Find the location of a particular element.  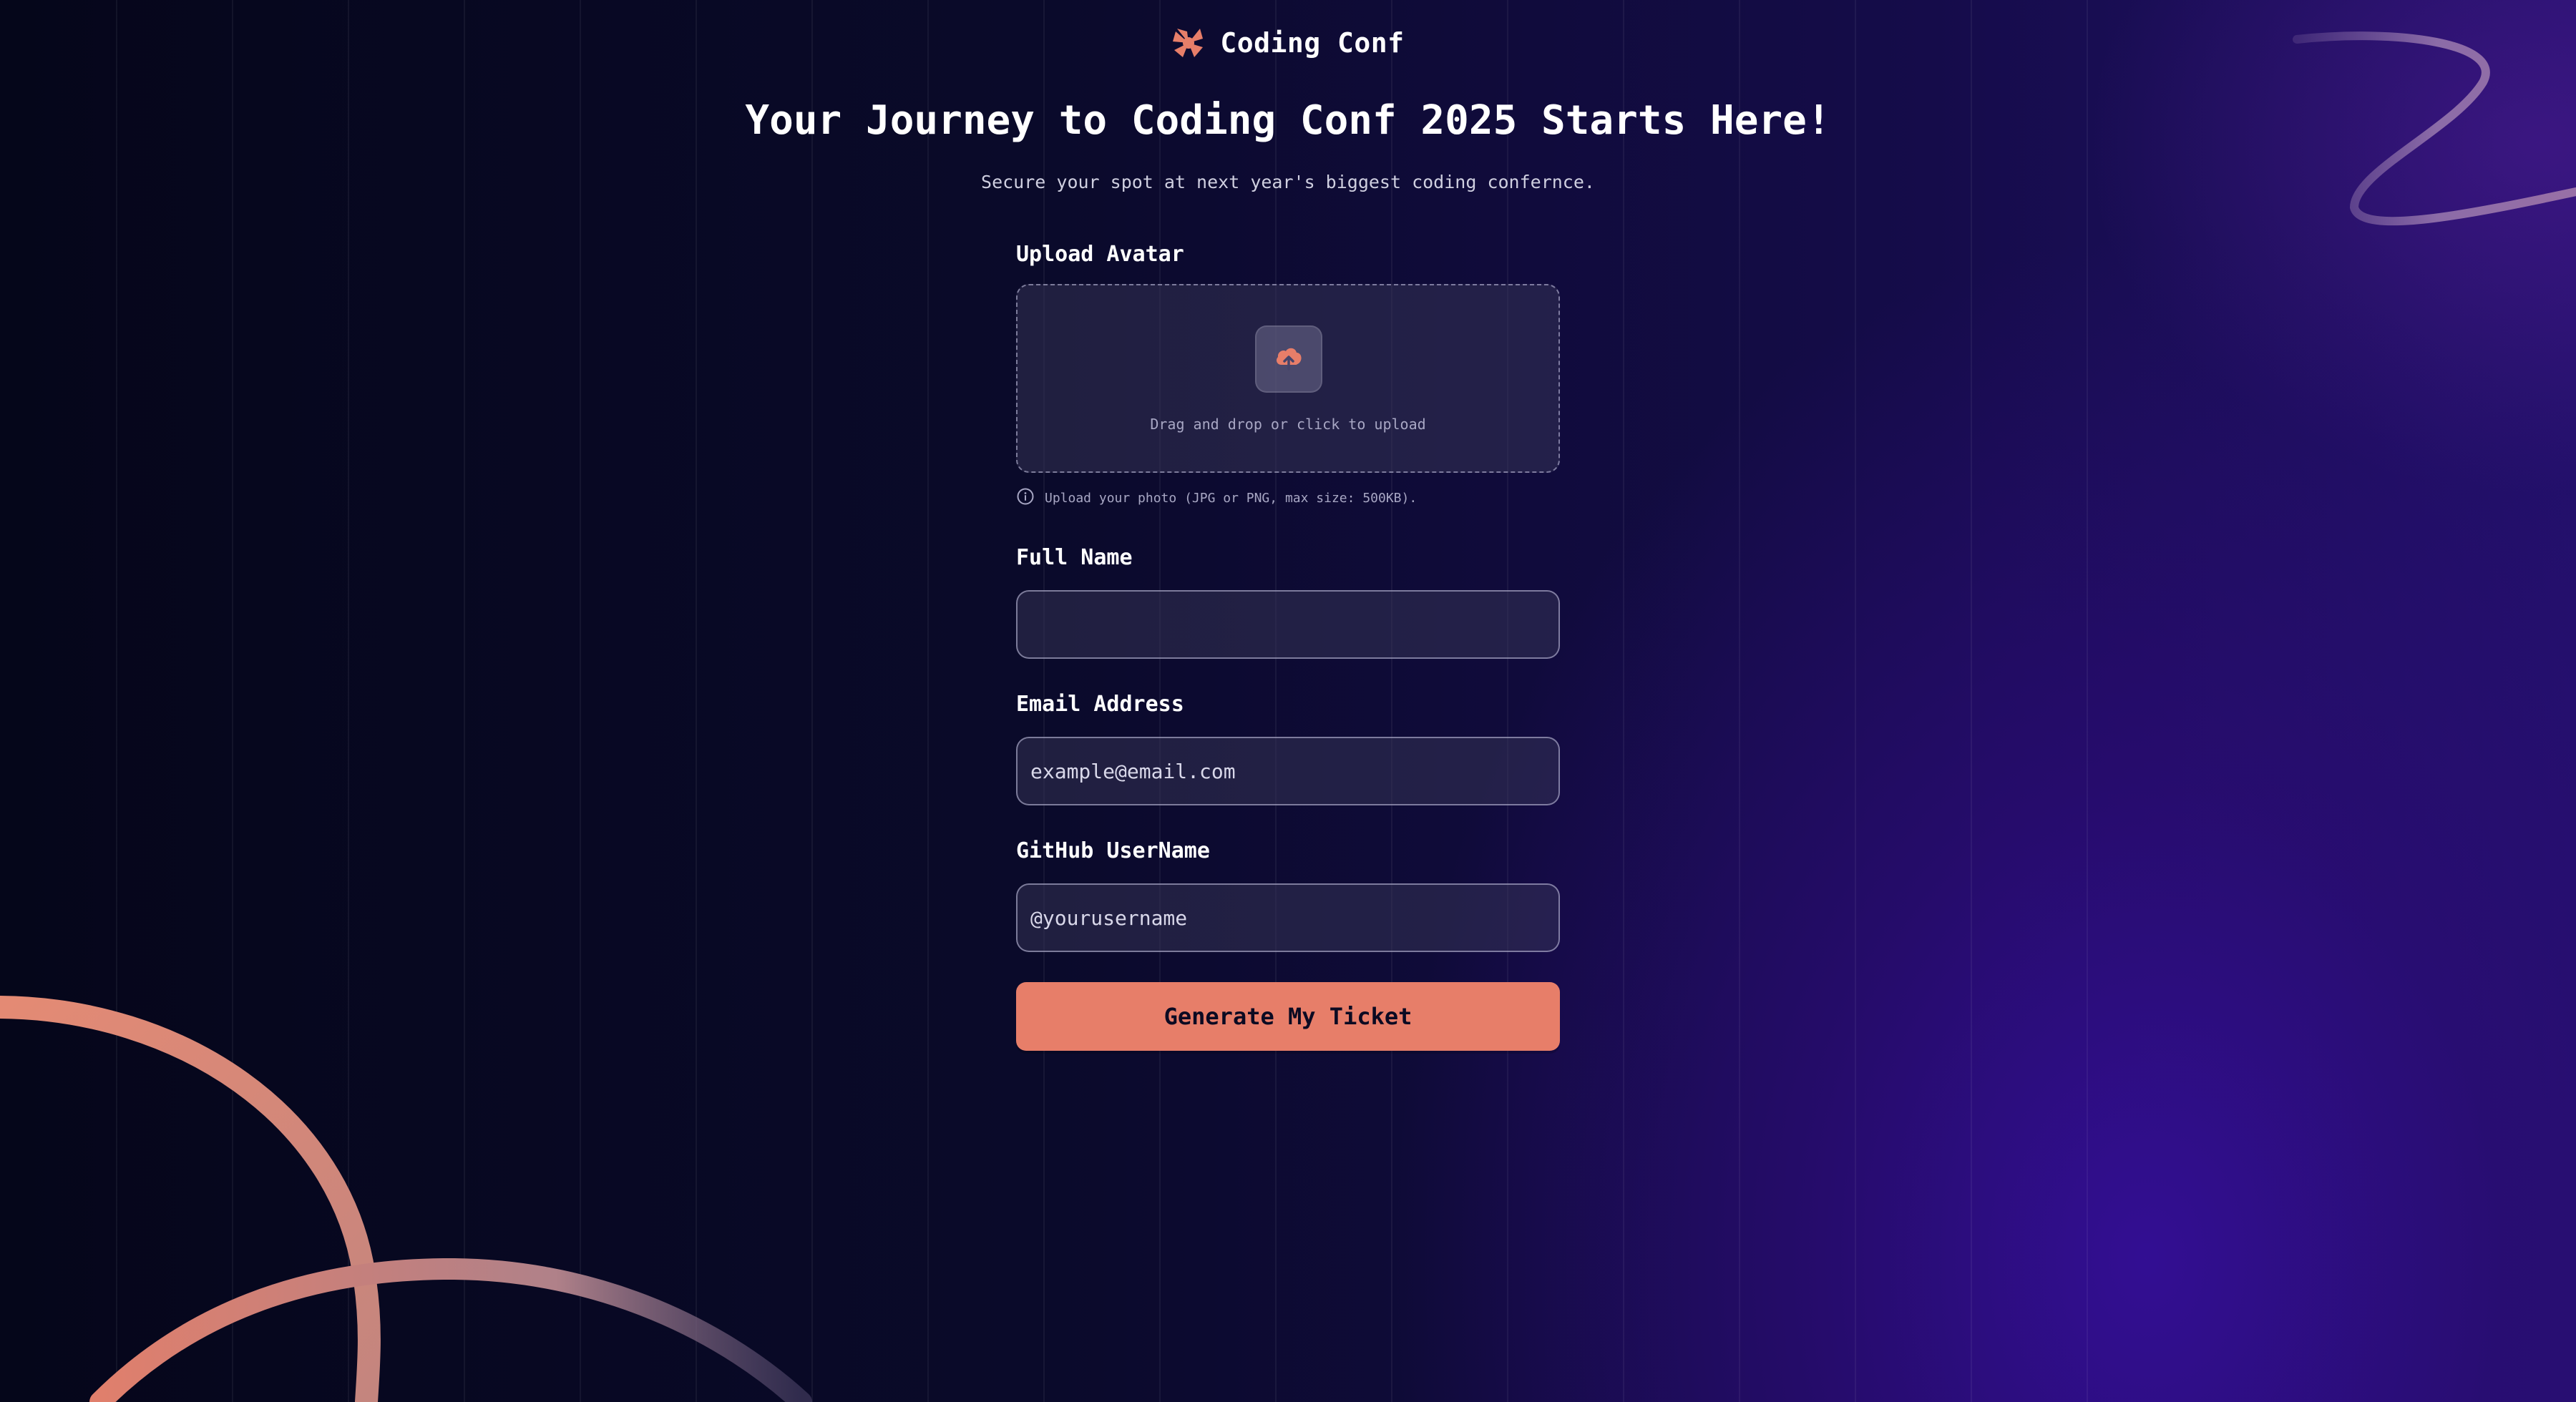

full-name-group: Full Name is located at coordinates (1288, 602).